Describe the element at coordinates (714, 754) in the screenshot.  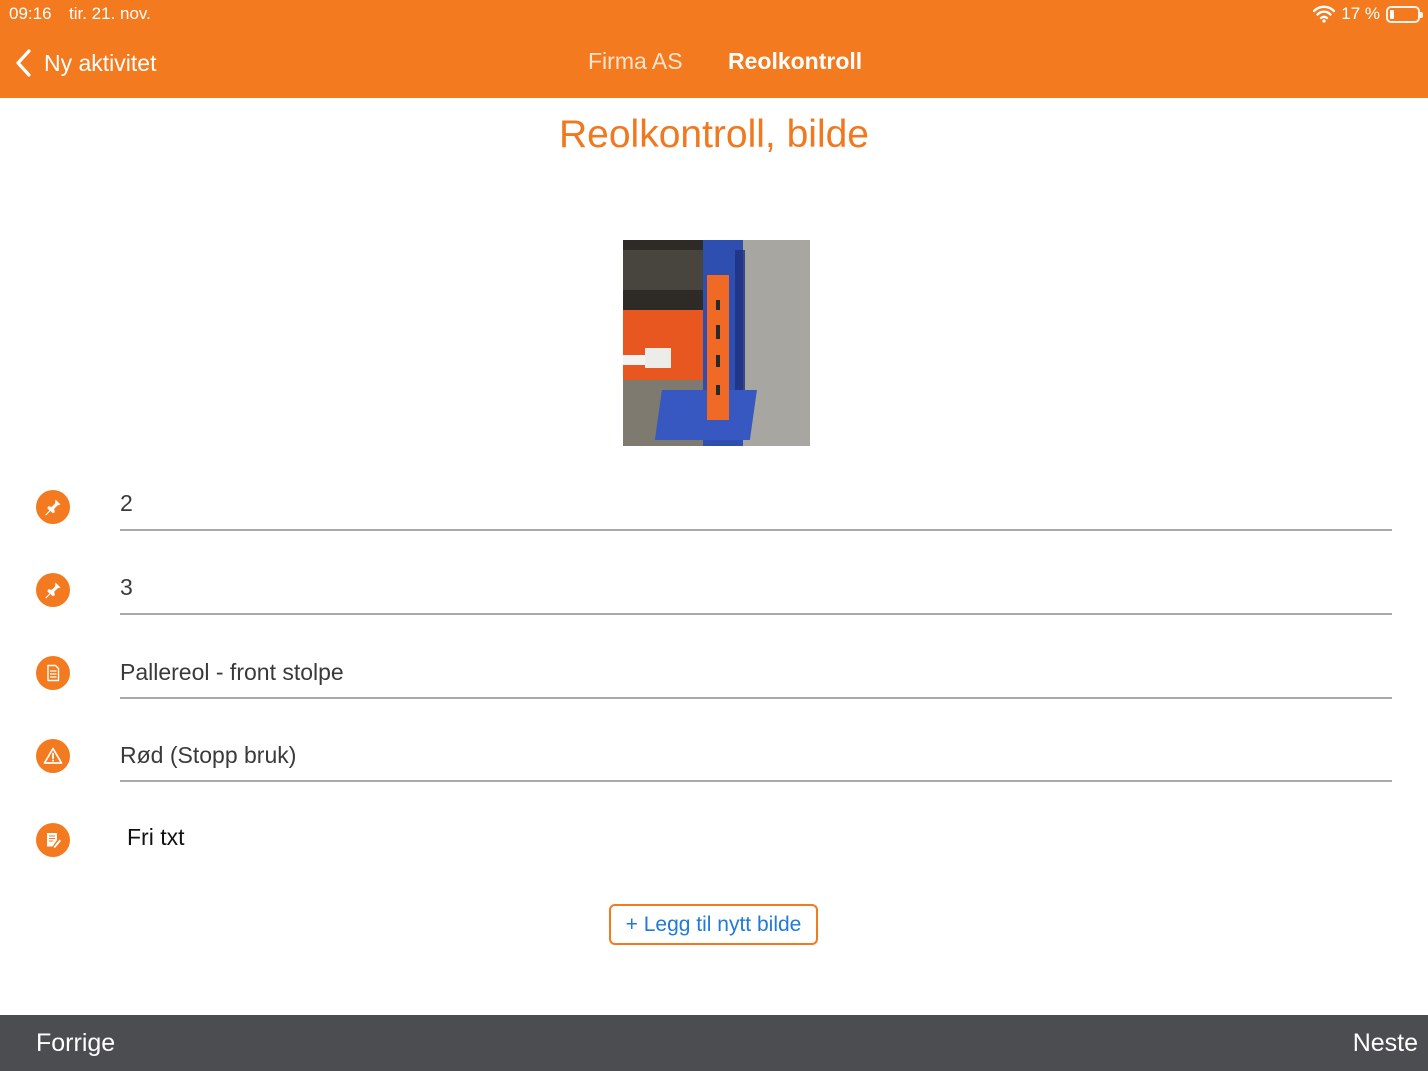
I see `field-row-4: Rød (Stopp bruk)` at that location.